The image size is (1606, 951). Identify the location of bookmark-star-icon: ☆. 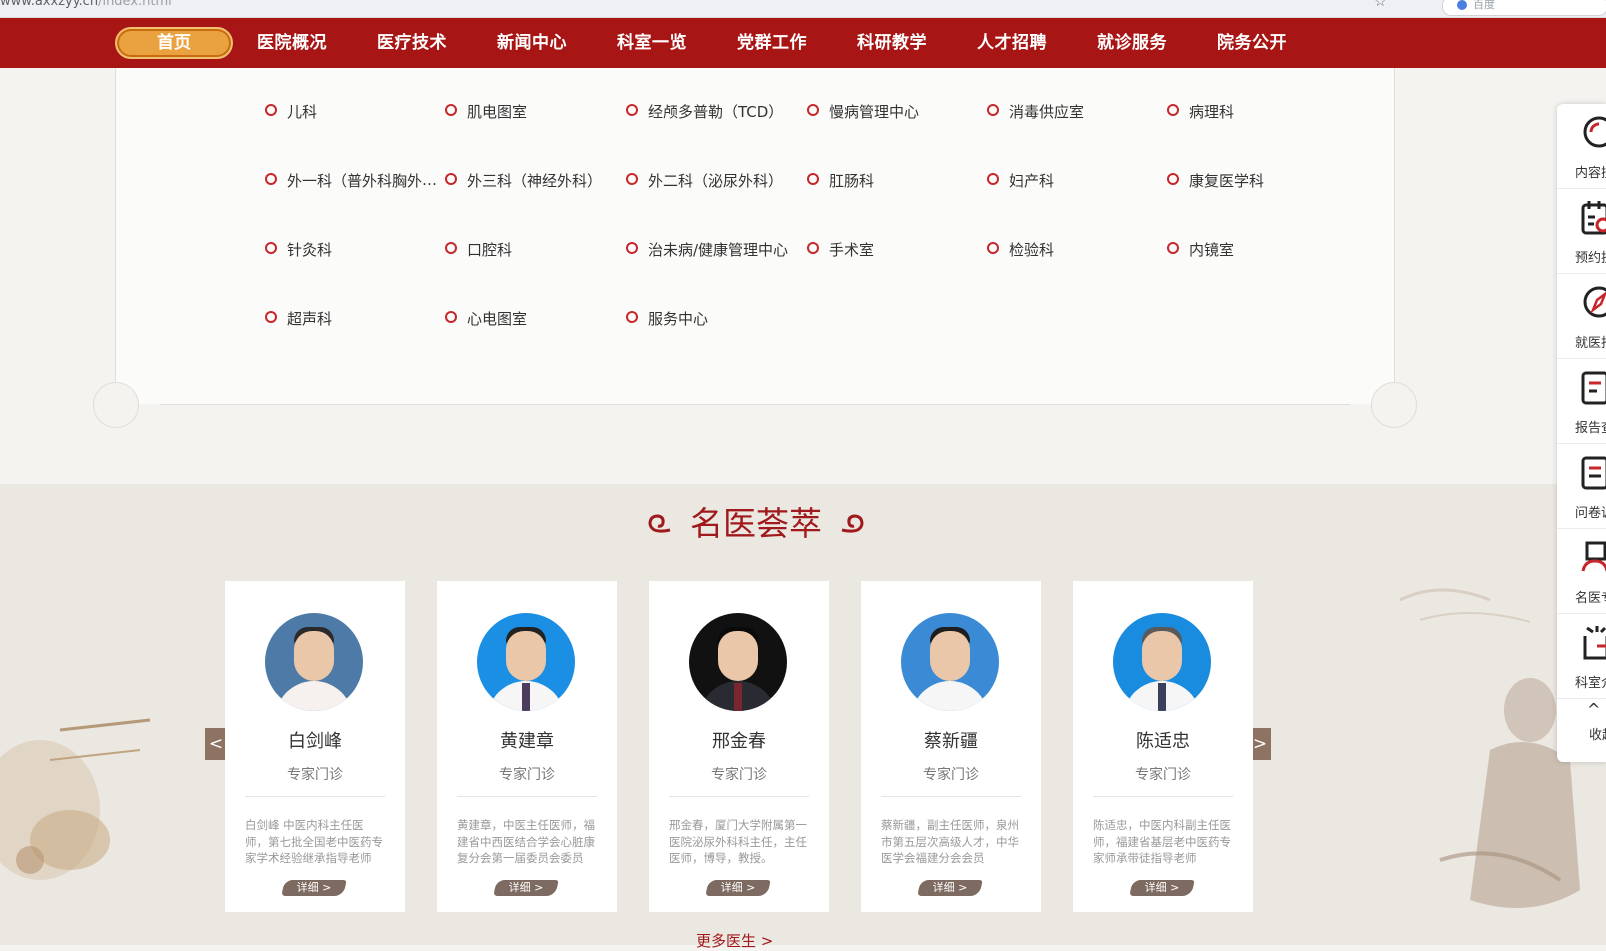
(1380, 5).